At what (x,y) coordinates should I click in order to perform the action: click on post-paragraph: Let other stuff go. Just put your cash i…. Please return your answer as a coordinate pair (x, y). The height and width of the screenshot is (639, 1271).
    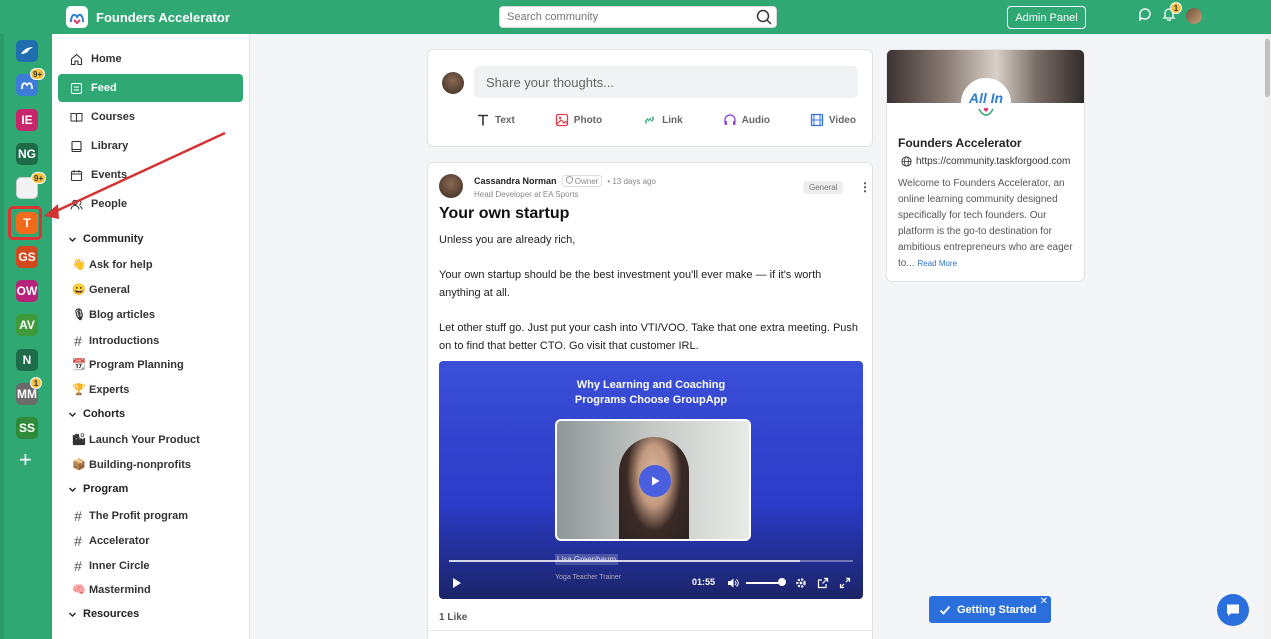
    Looking at the image, I should click on (649, 337).